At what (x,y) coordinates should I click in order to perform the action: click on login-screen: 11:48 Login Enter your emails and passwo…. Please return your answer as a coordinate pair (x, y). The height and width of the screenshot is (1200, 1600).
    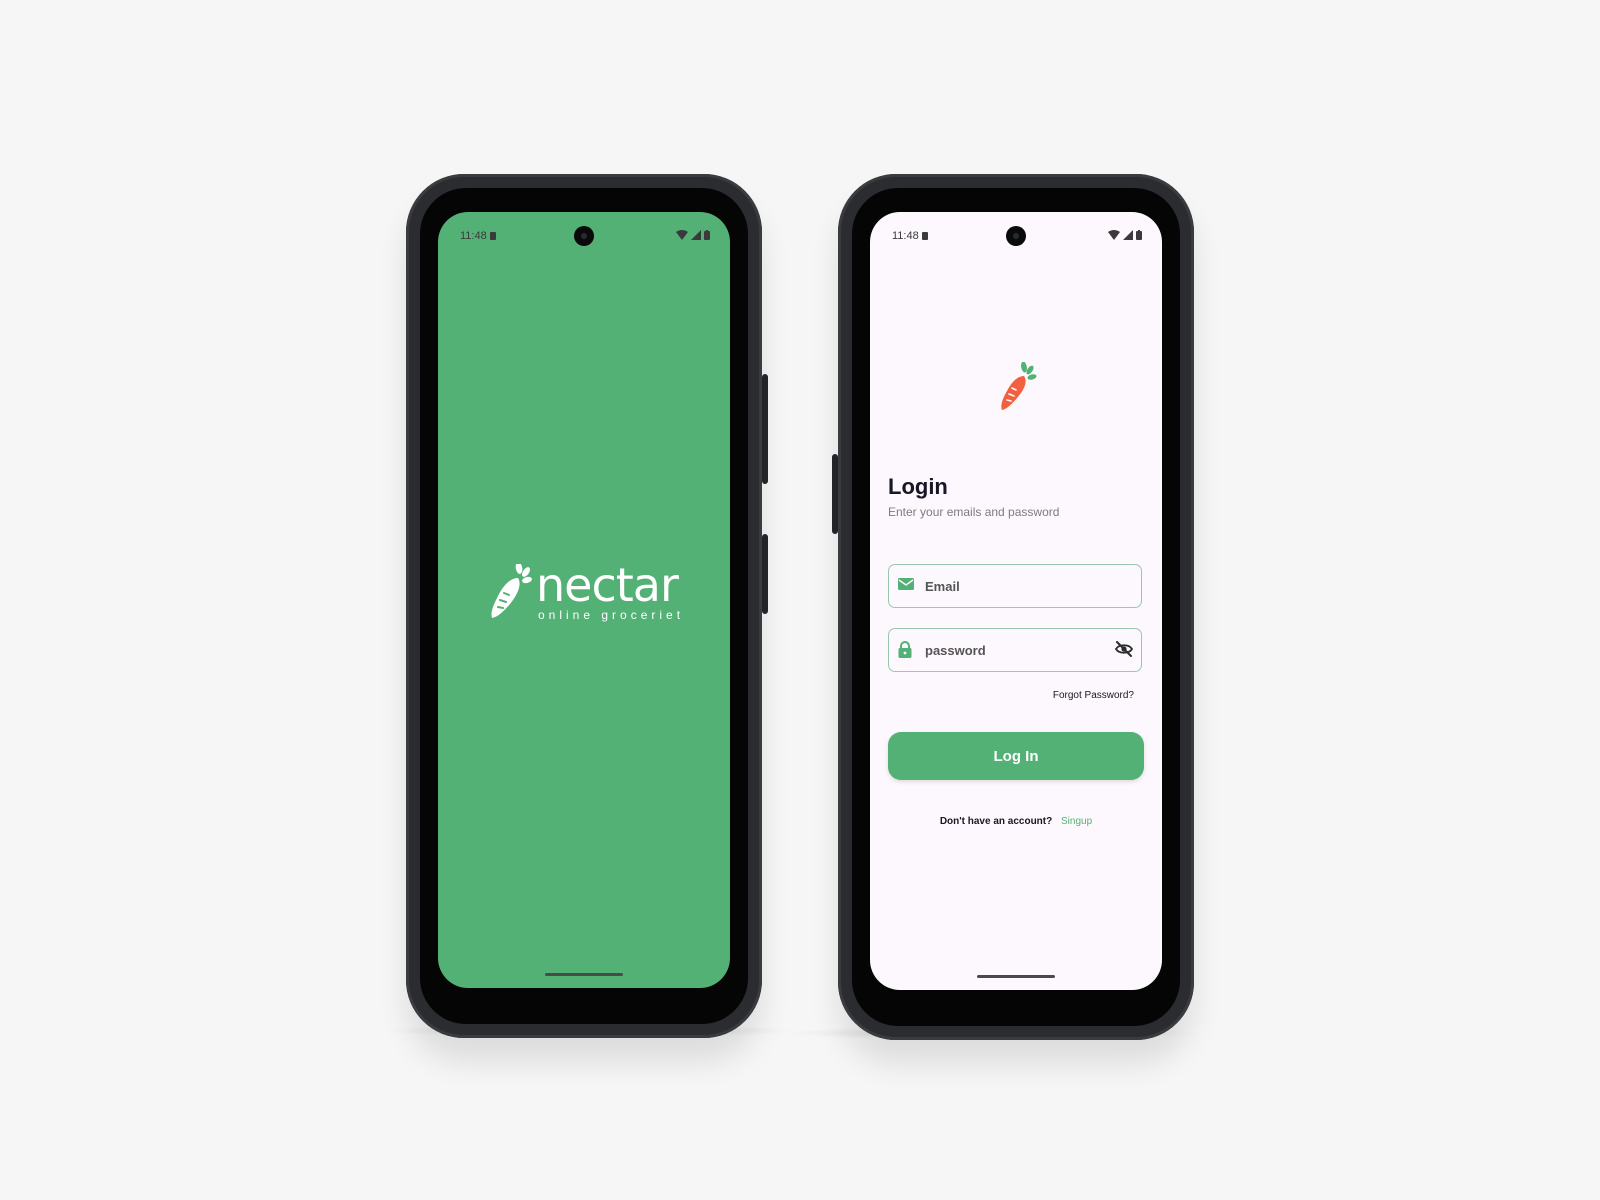
    Looking at the image, I should click on (1016, 601).